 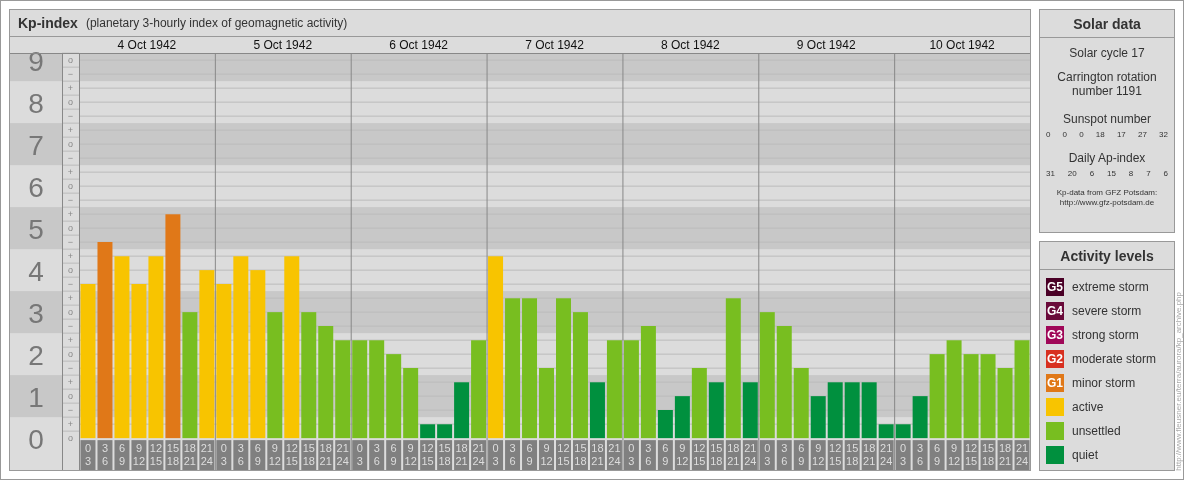 I want to click on ap-index-value: 8, so click(x=1131, y=173).